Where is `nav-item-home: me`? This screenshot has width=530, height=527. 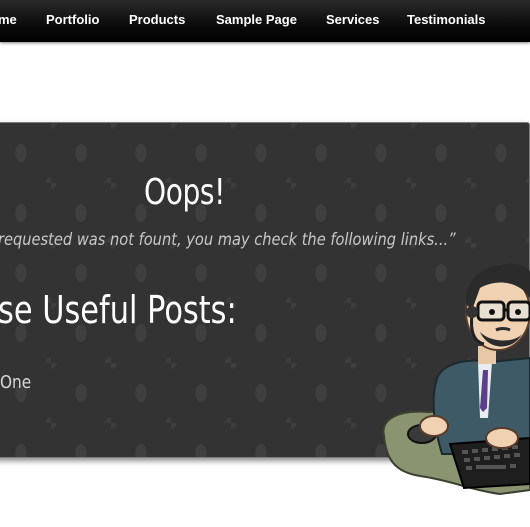
nav-item-home: me is located at coordinates (8, 19).